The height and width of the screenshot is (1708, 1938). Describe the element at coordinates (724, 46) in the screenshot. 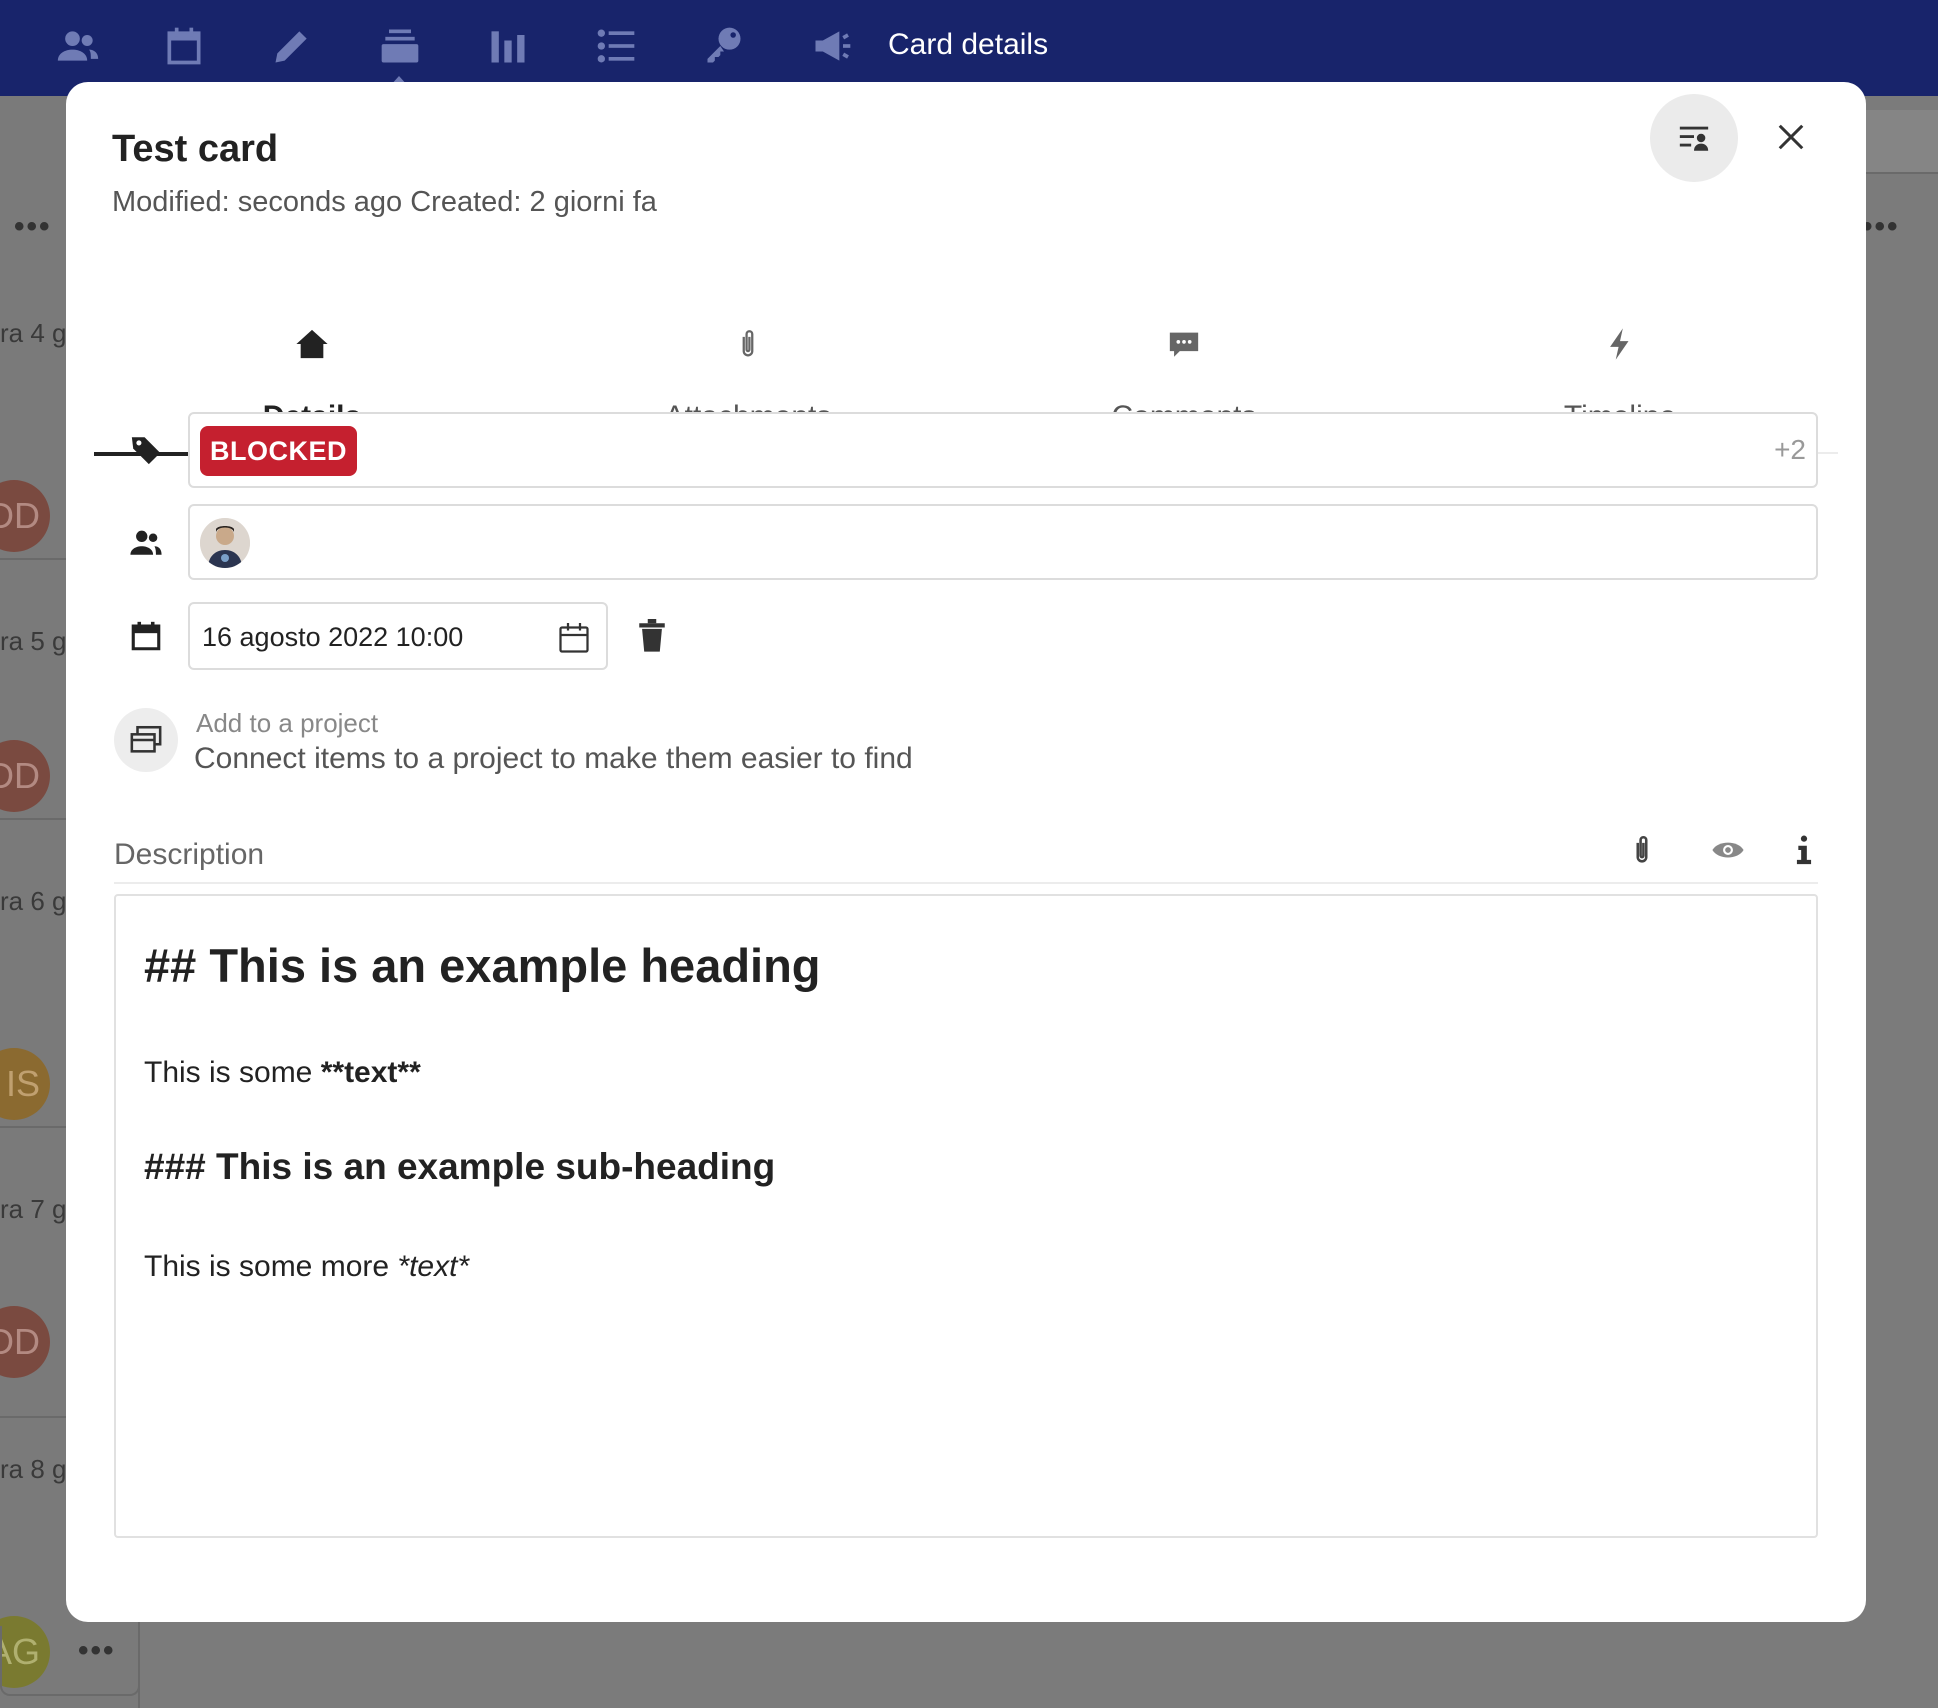

I see `key-icon` at that location.